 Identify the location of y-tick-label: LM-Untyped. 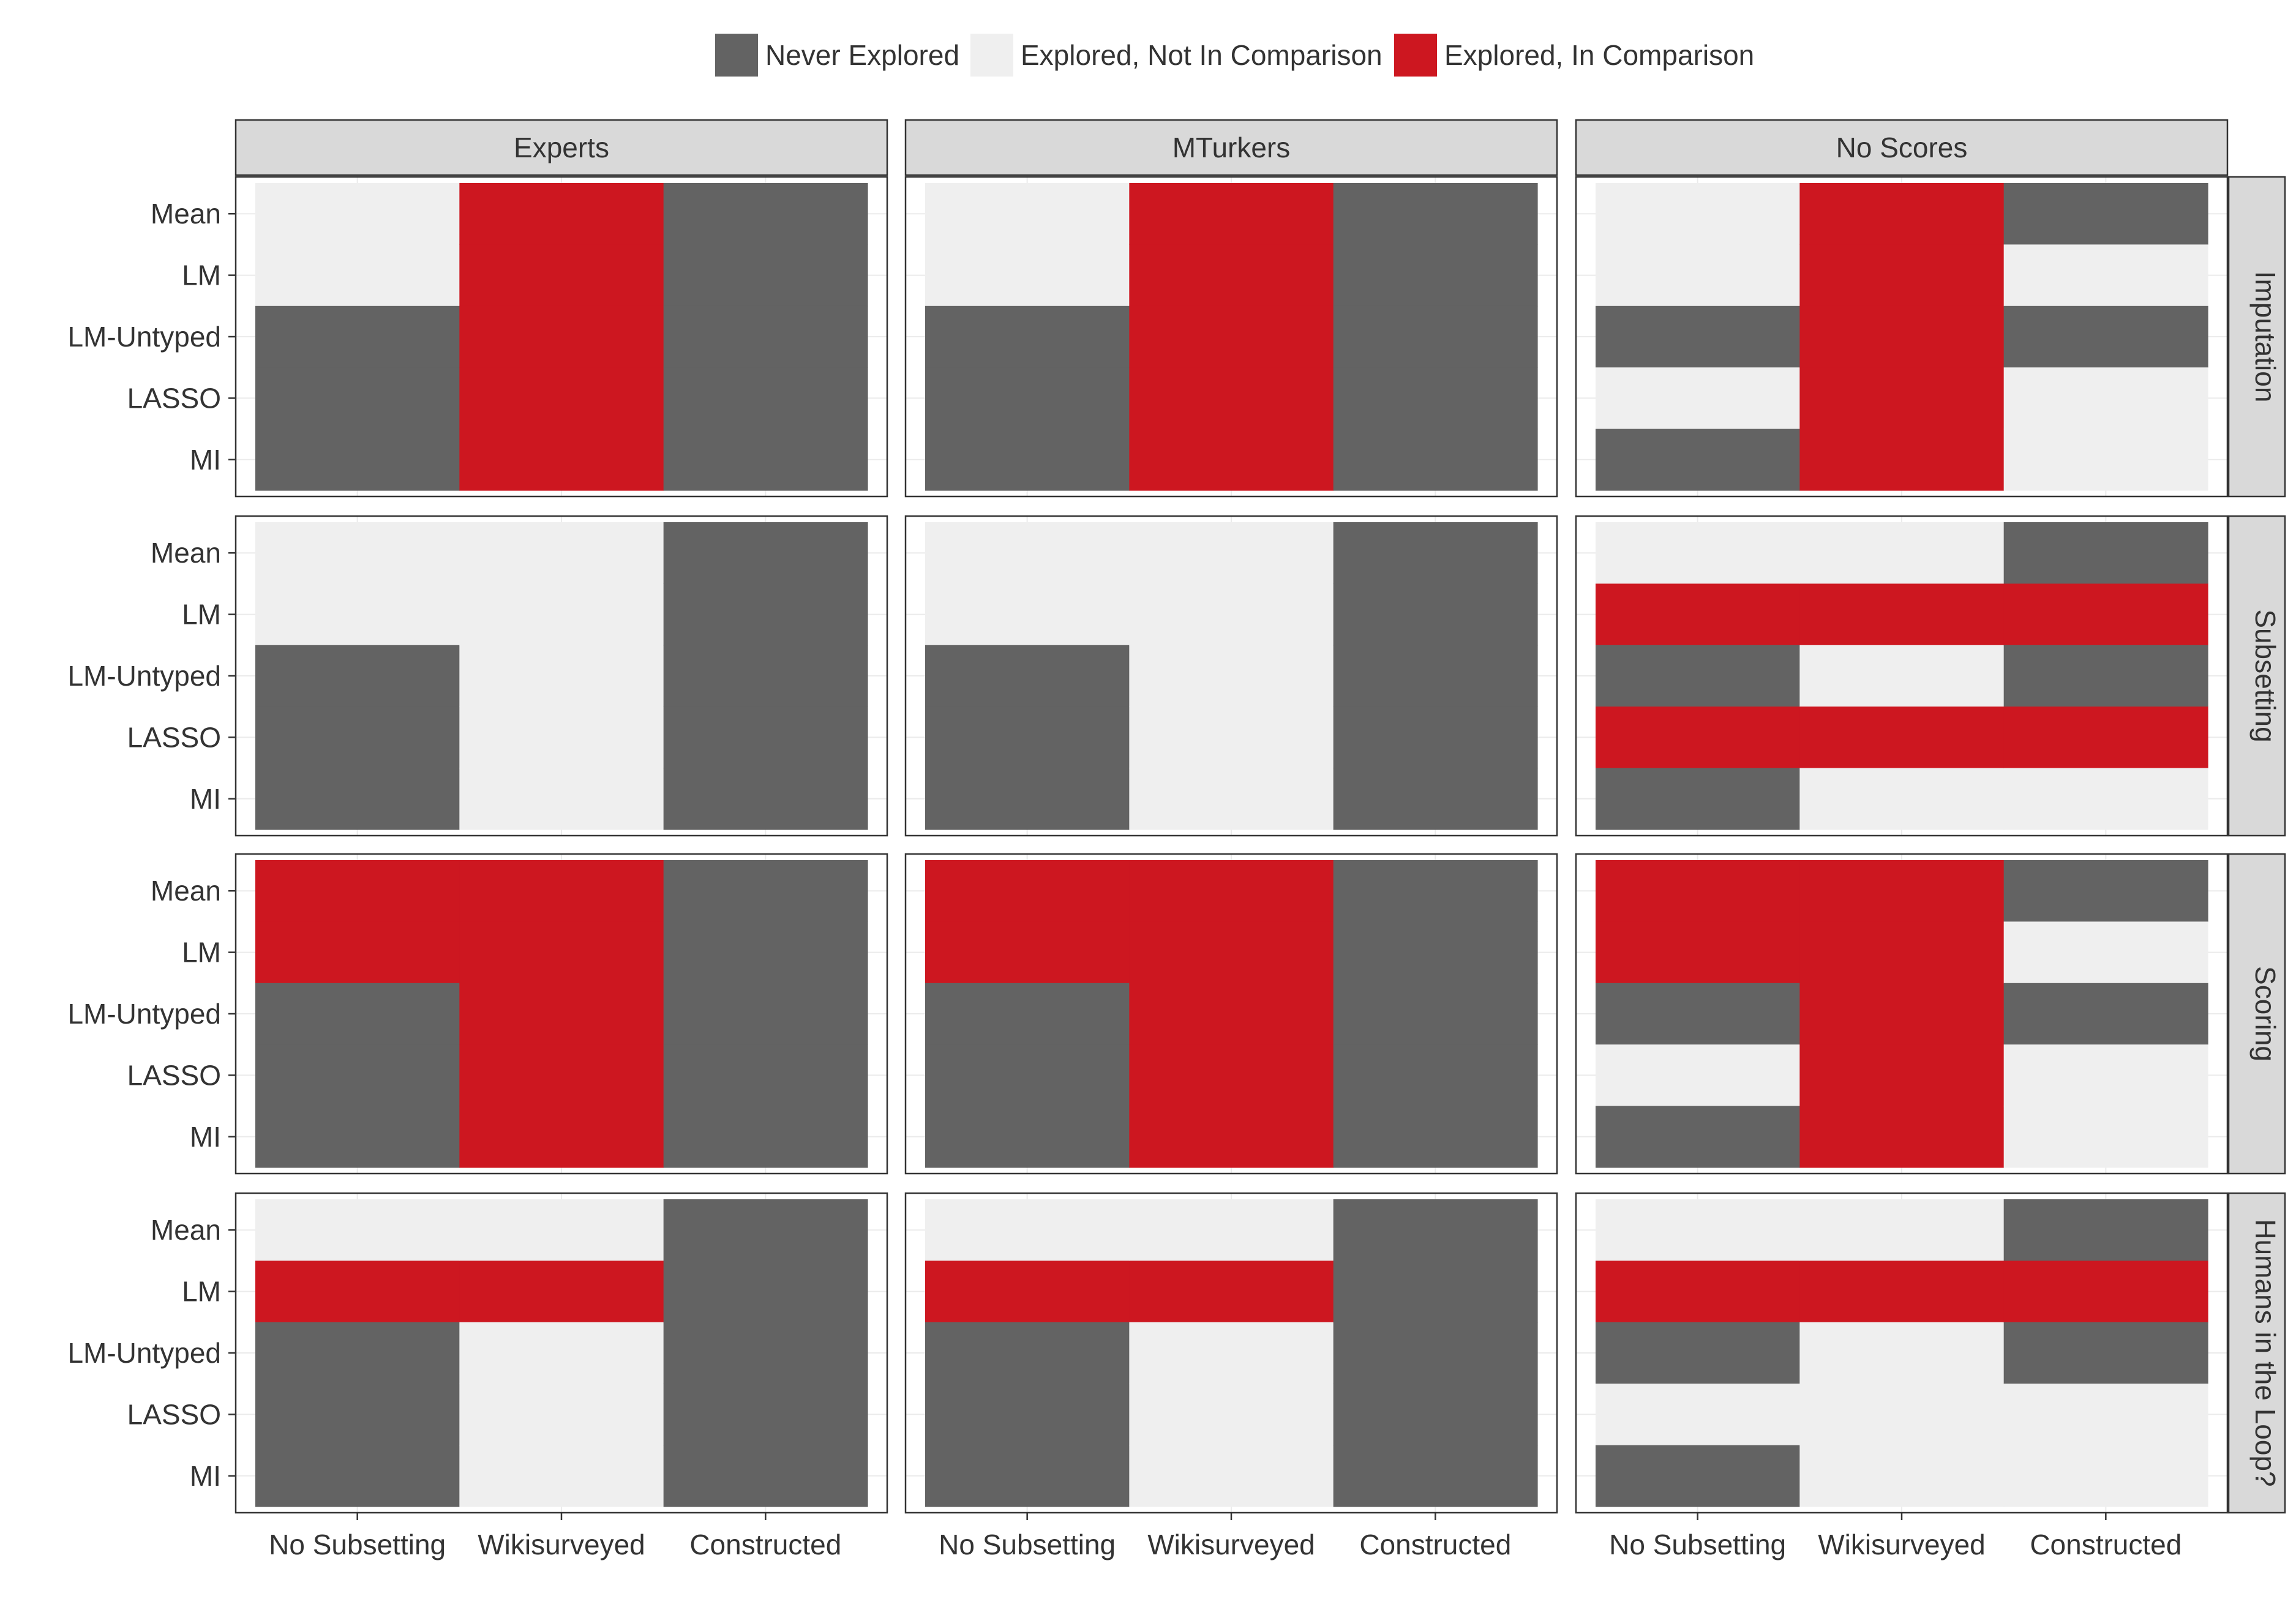
(144, 676).